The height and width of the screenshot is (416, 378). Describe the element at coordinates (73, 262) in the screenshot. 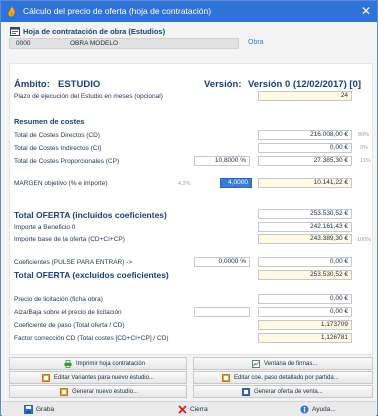

I see `coeficientes-label: Coeficientes (PULSE PARA ENTRAR) ->` at that location.